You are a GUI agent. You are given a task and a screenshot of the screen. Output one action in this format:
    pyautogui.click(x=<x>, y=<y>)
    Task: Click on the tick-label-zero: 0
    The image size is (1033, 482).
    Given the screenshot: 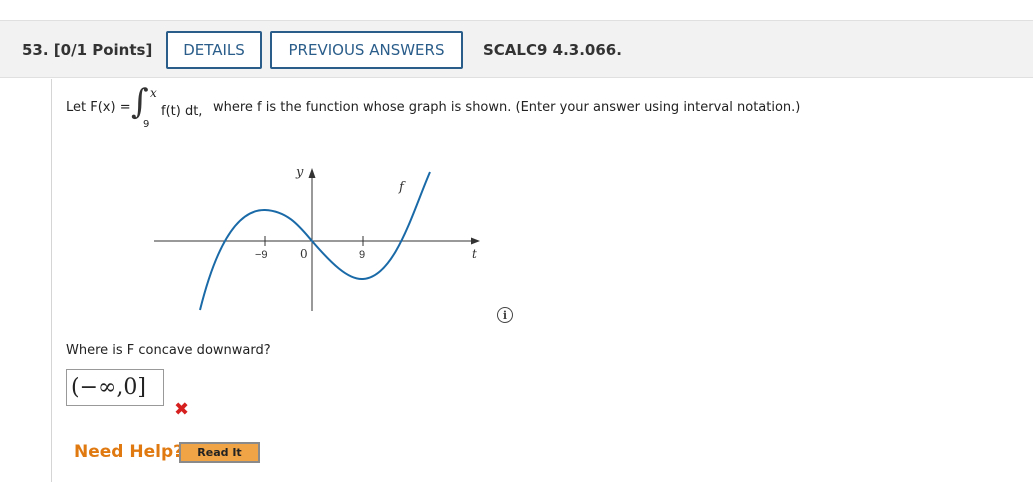 What is the action you would take?
    pyautogui.click(x=304, y=254)
    